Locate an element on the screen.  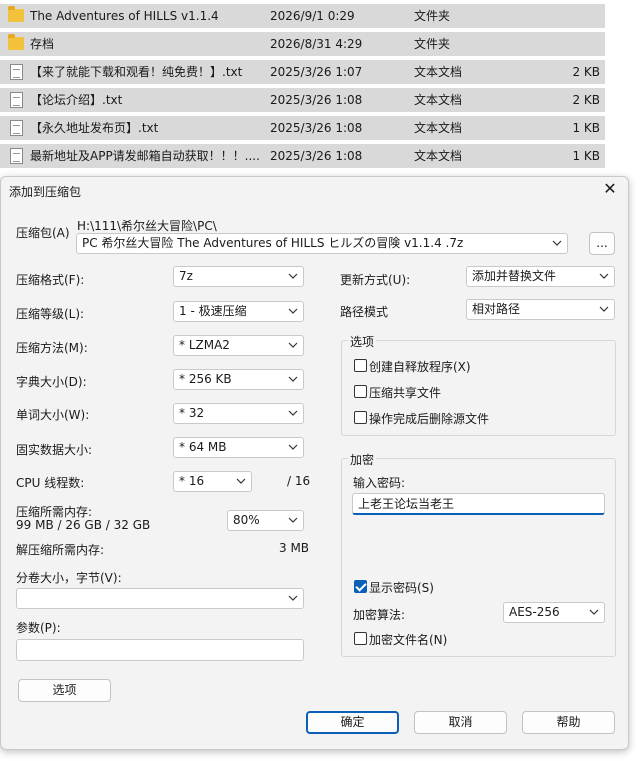
file-row: 【永久地址发布页】.txt 2025/3/26 1:08 文本文档 1 KB is located at coordinates (302, 128).